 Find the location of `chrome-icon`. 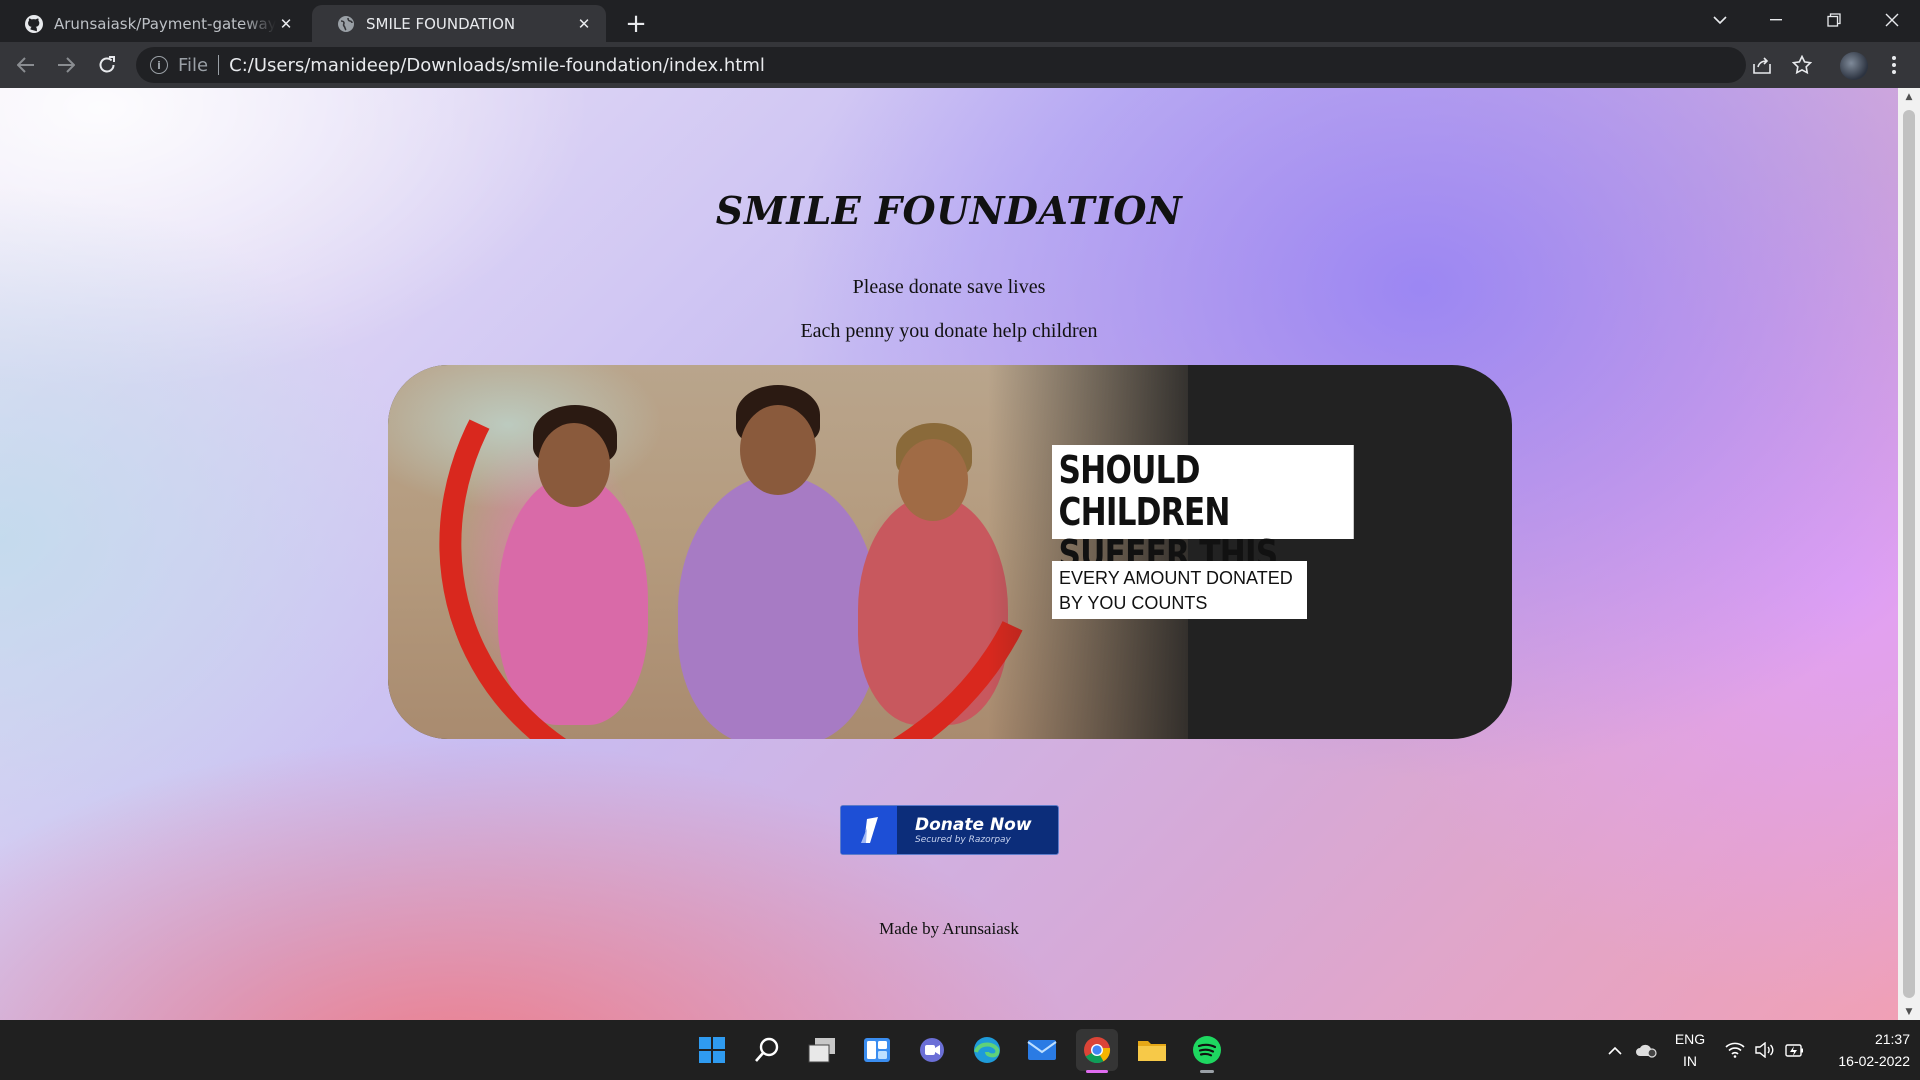

chrome-icon is located at coordinates (1097, 1051).